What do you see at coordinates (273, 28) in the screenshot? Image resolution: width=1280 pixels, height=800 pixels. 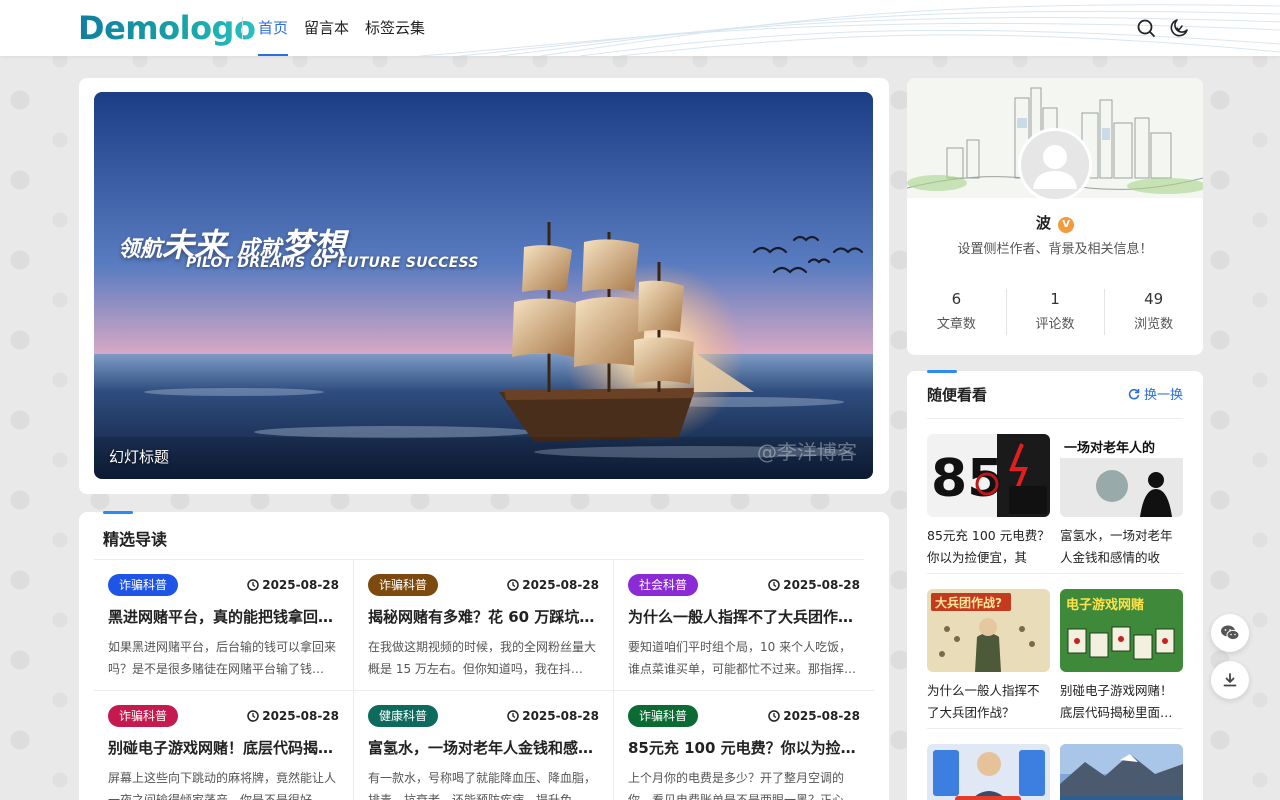 I see `nav-home: 首页` at bounding box center [273, 28].